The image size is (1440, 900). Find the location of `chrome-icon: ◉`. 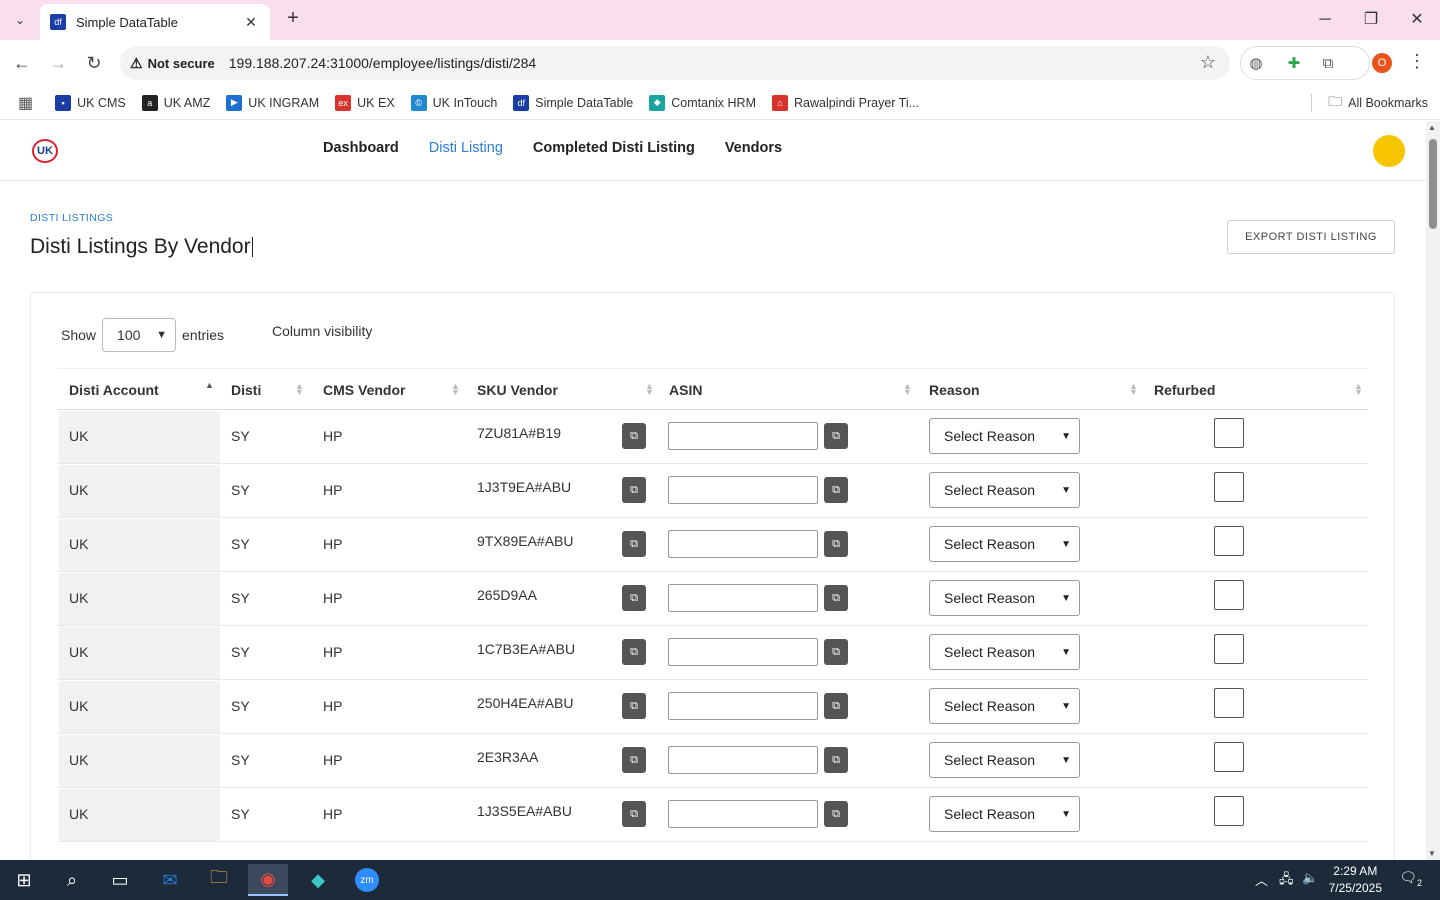

chrome-icon: ◉ is located at coordinates (268, 880).